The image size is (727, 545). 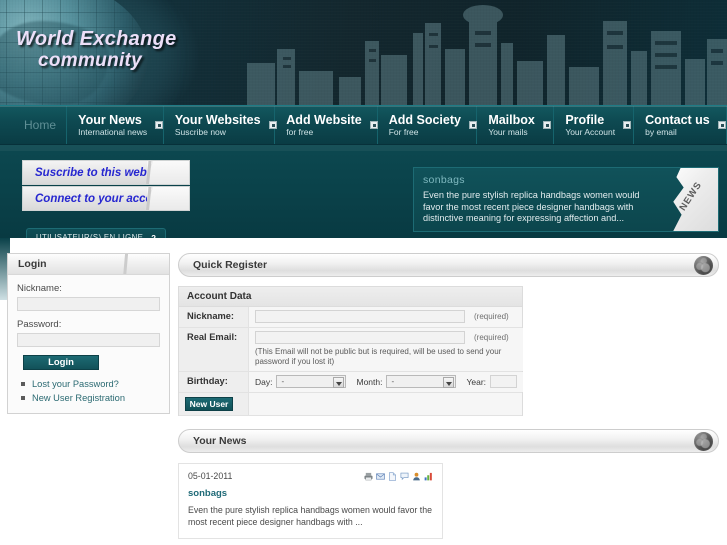 I want to click on lost-password-link: Lost your Password?, so click(x=90, y=384).